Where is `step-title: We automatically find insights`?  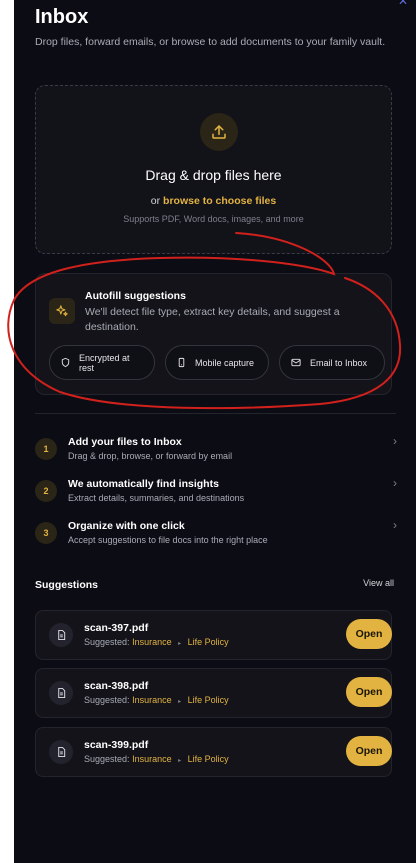
step-title: We automatically find insights is located at coordinates (143, 484).